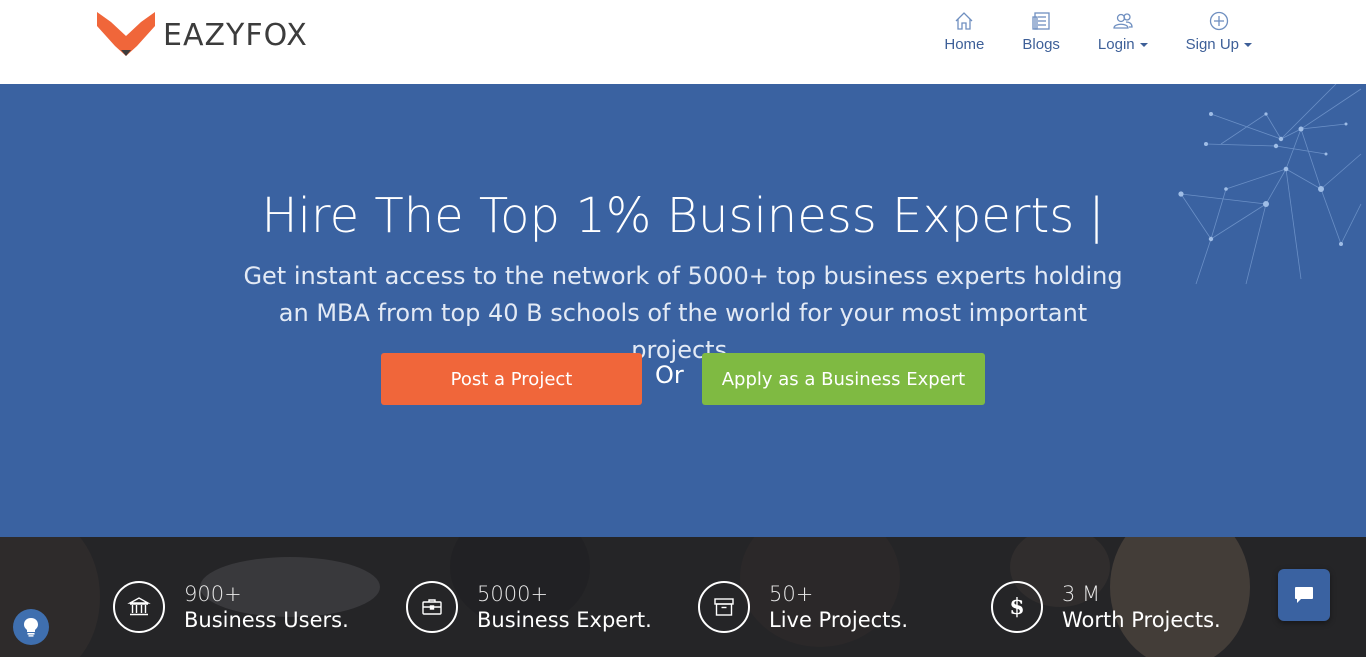 This screenshot has height=657, width=1366. What do you see at coordinates (511, 379) in the screenshot?
I see `post-project-button: Post a Project` at bounding box center [511, 379].